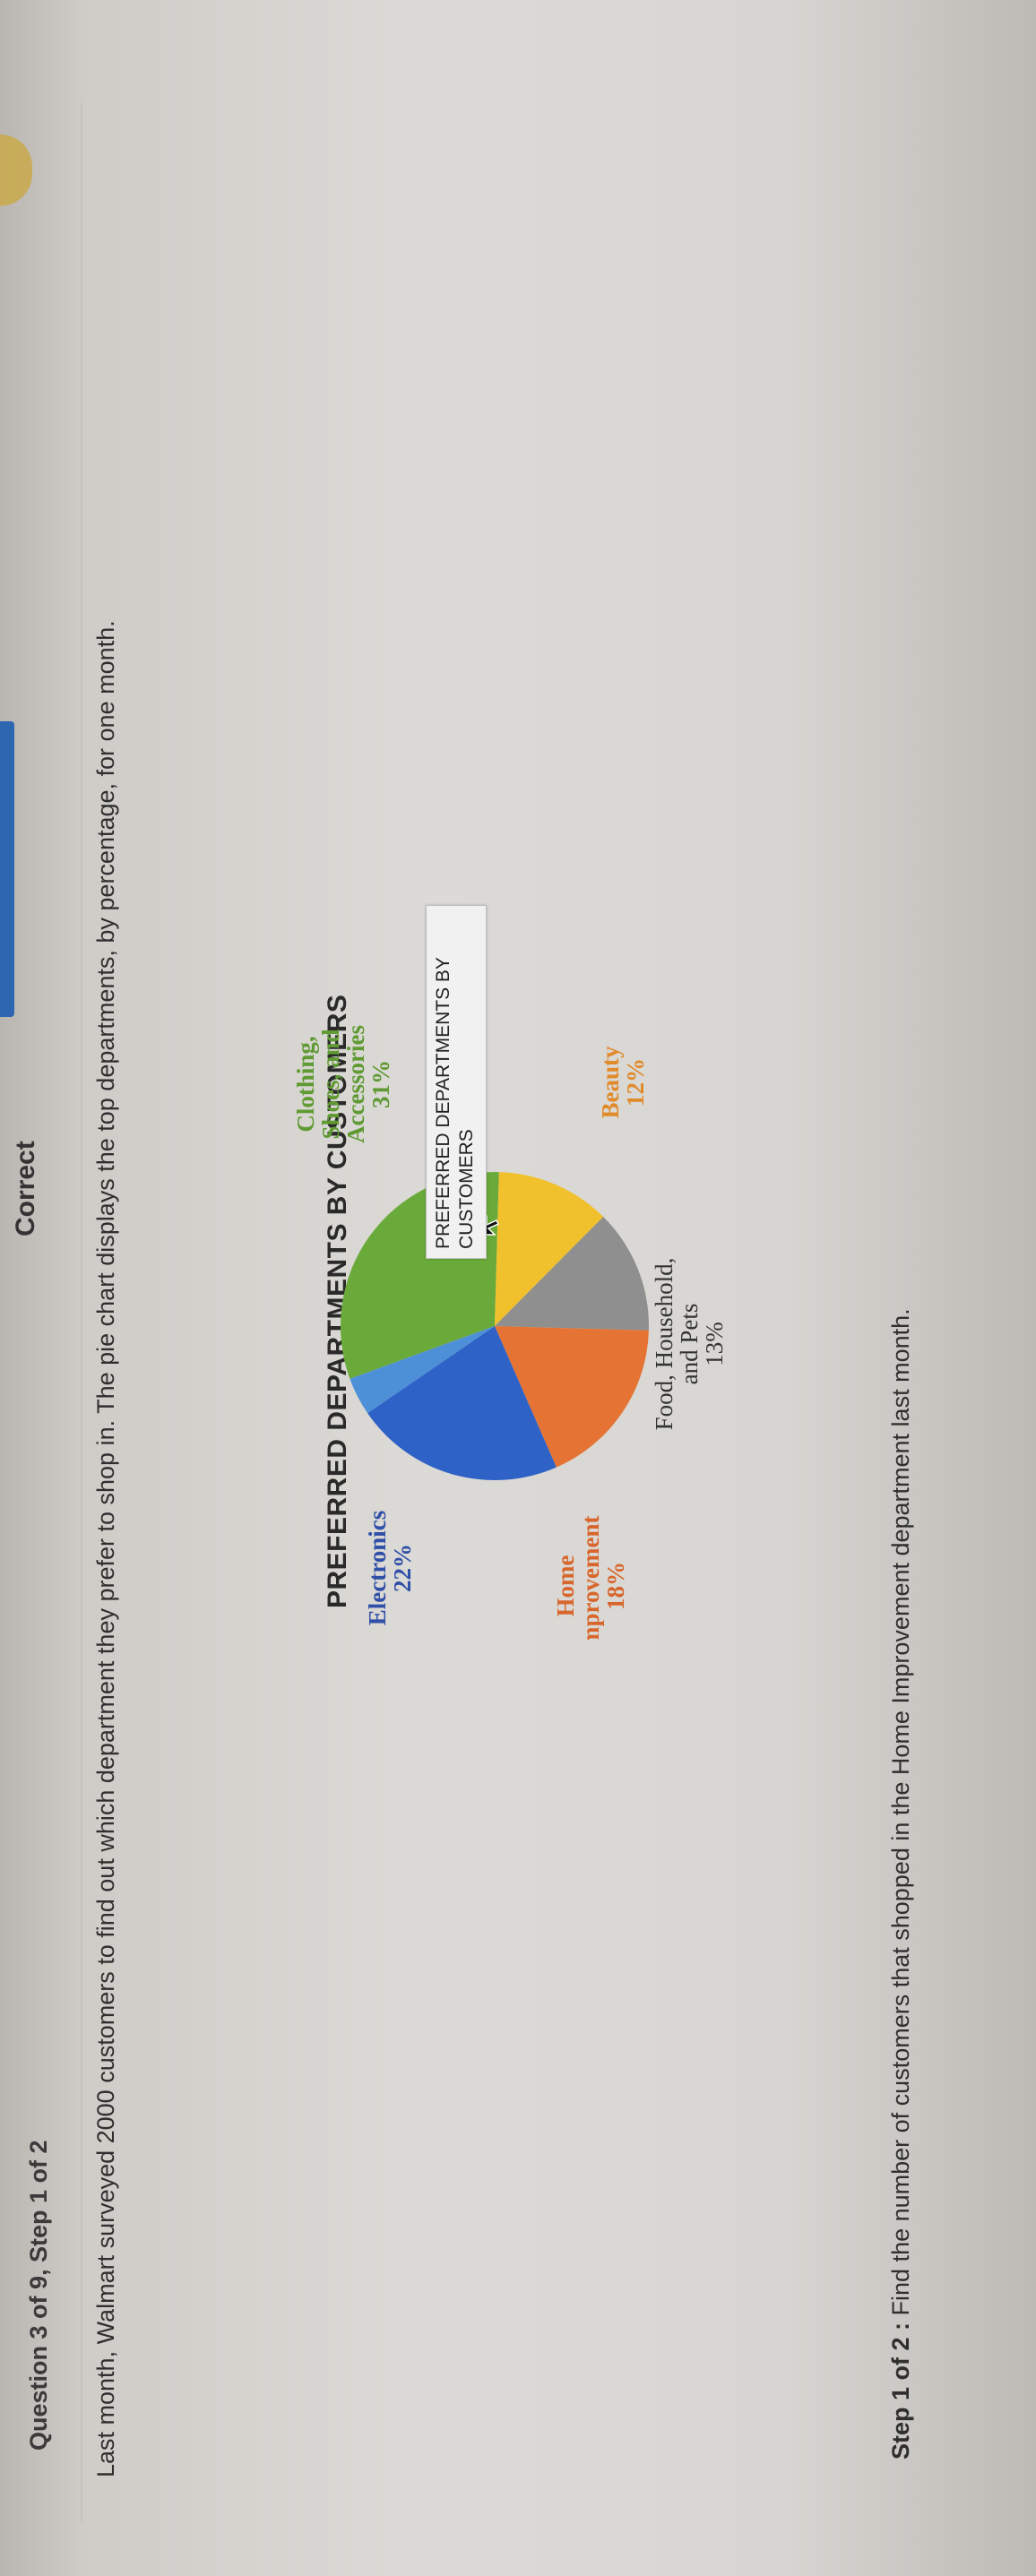 The width and height of the screenshot is (1036, 2576). Describe the element at coordinates (81, 1312) in the screenshot. I see `header-divider` at that location.